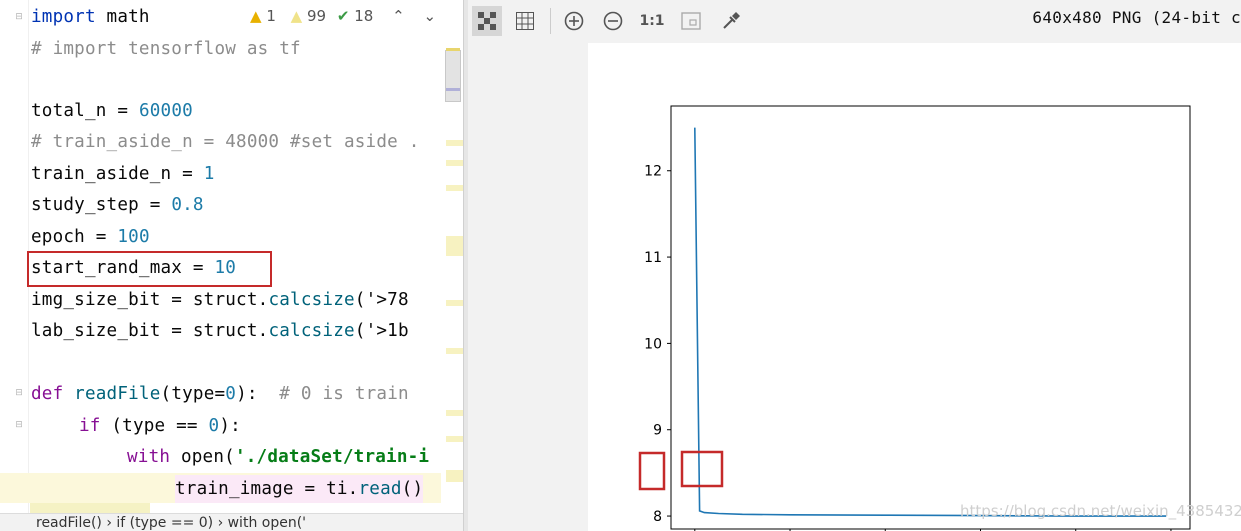 The height and width of the screenshot is (531, 1241). I want to click on chessboard-toggle-button, so click(487, 21).